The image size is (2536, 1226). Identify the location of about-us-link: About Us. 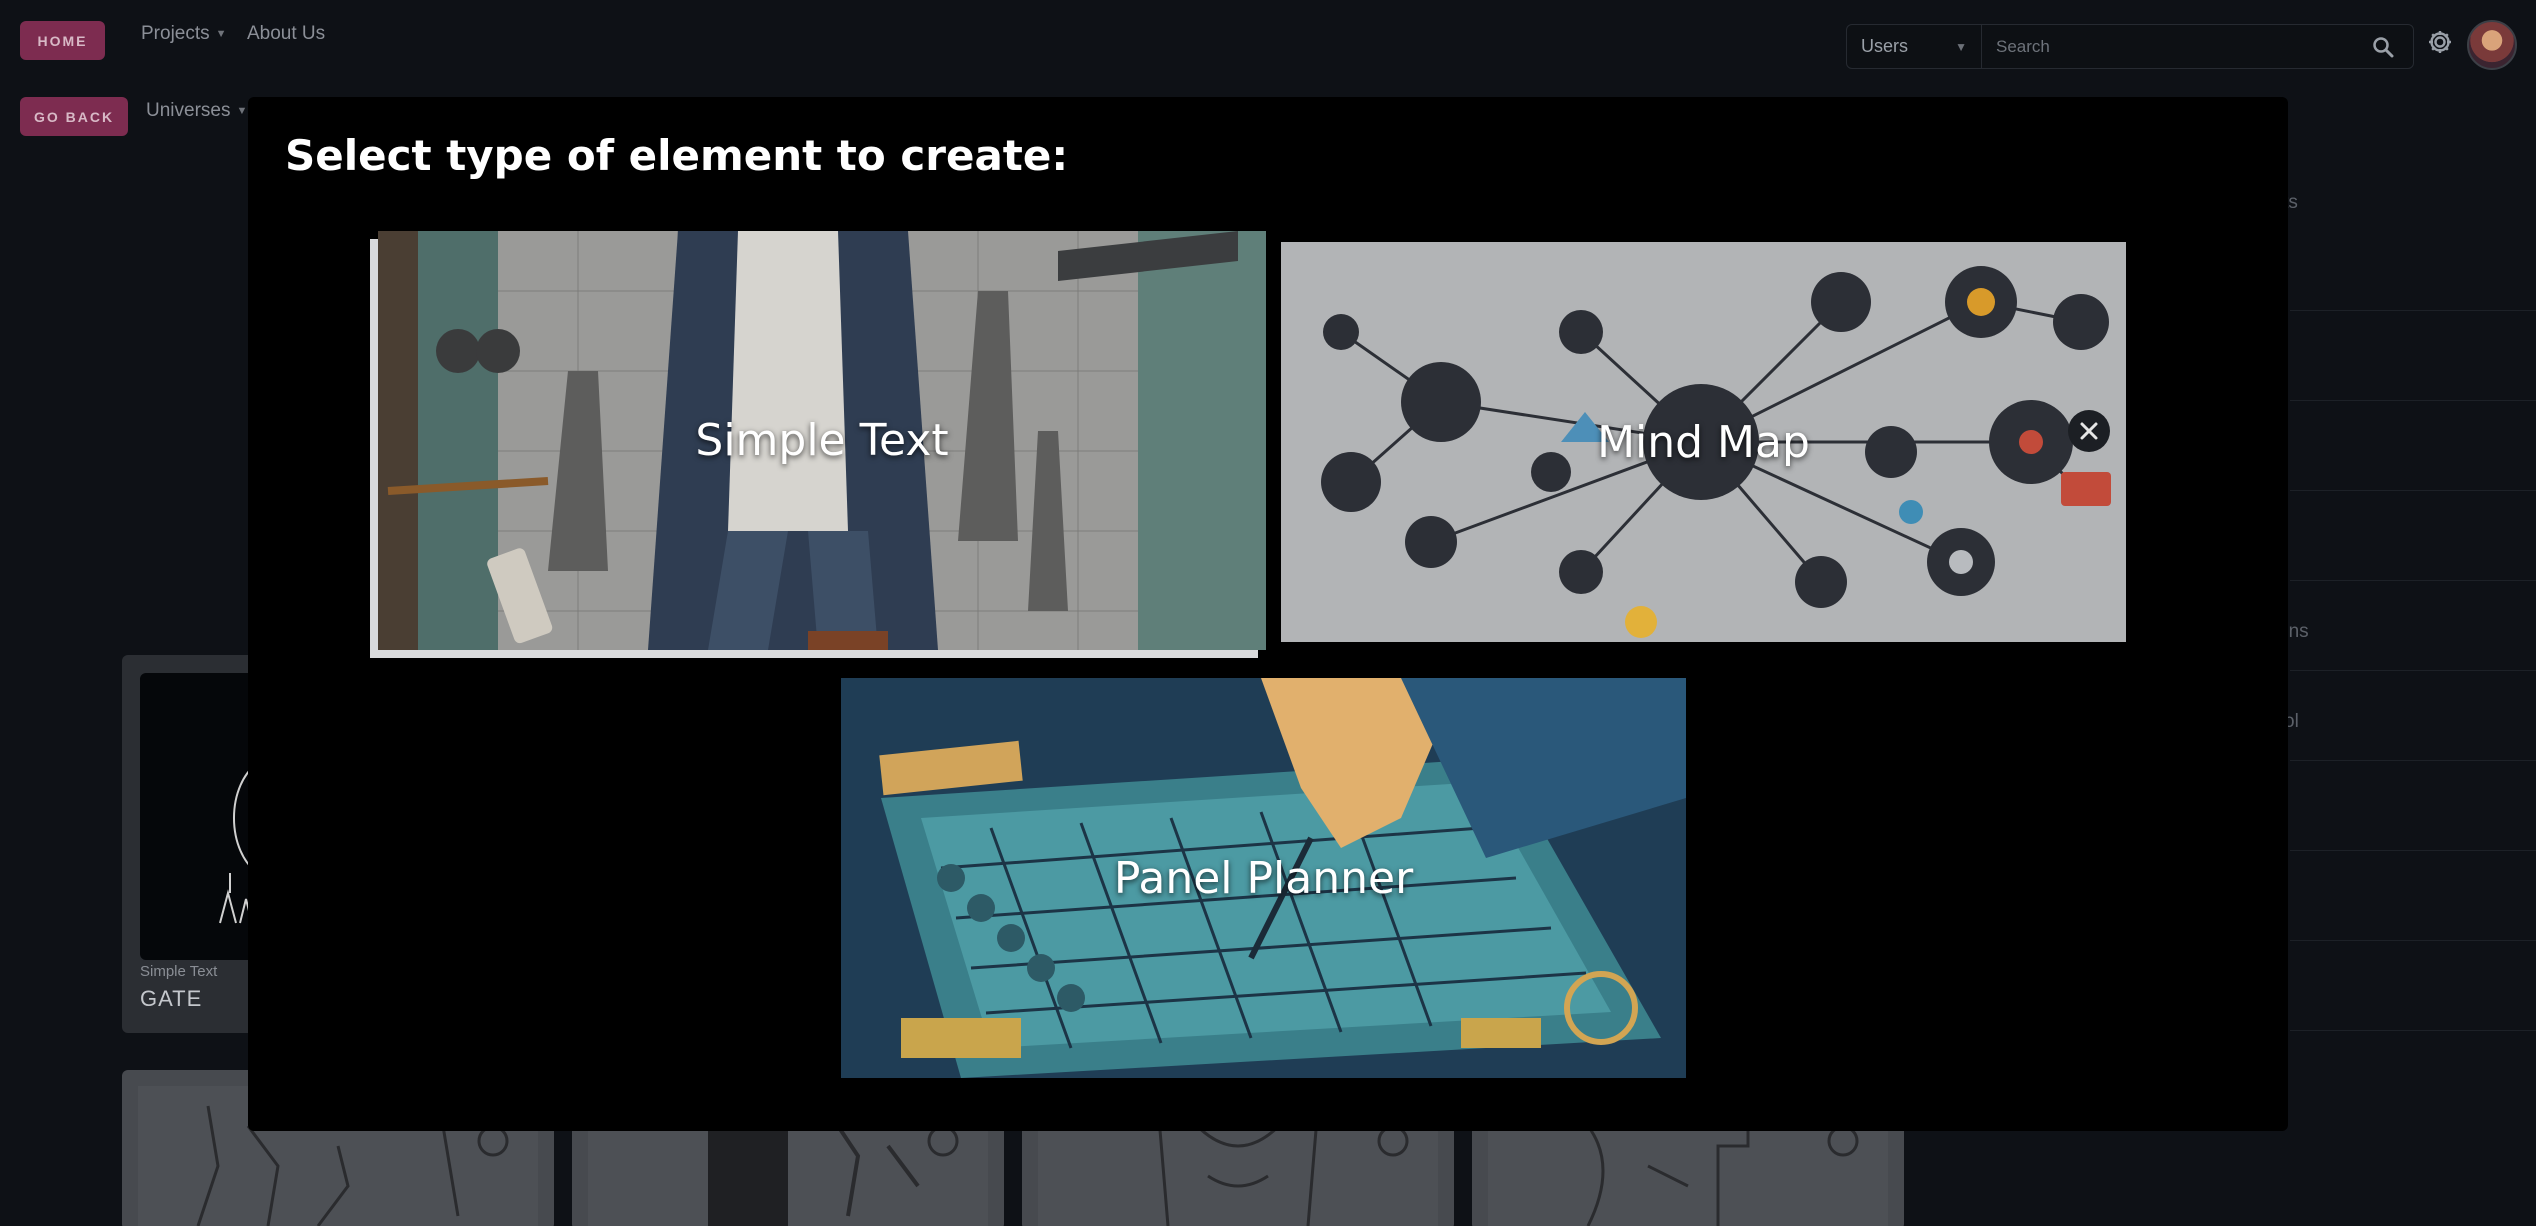
(286, 34).